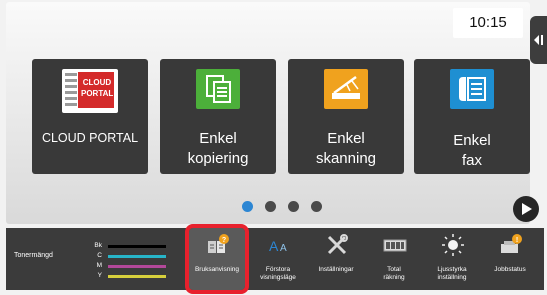 This screenshot has height=295, width=547. I want to click on toner-label-bk: Bk, so click(98, 245).